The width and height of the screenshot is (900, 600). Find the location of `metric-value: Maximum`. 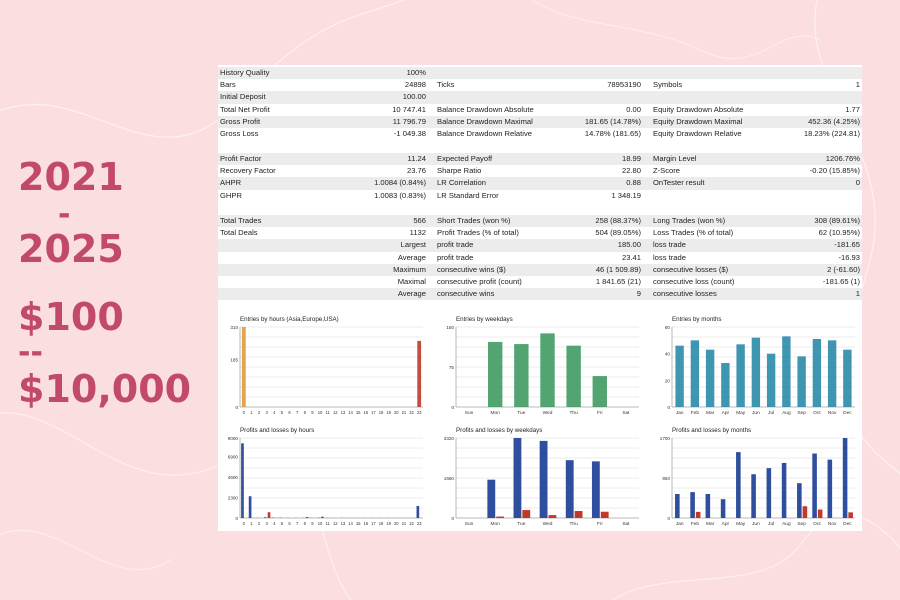

metric-value: Maximum is located at coordinates (409, 269).